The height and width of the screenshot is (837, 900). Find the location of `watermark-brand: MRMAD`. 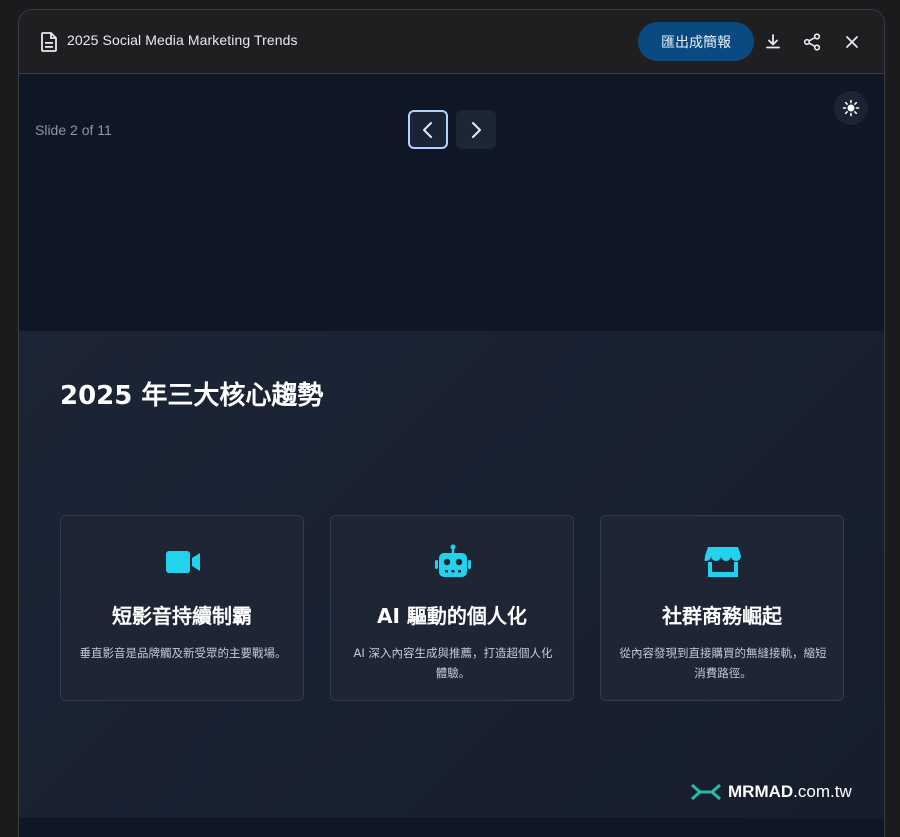

watermark-brand: MRMAD is located at coordinates (761, 791).